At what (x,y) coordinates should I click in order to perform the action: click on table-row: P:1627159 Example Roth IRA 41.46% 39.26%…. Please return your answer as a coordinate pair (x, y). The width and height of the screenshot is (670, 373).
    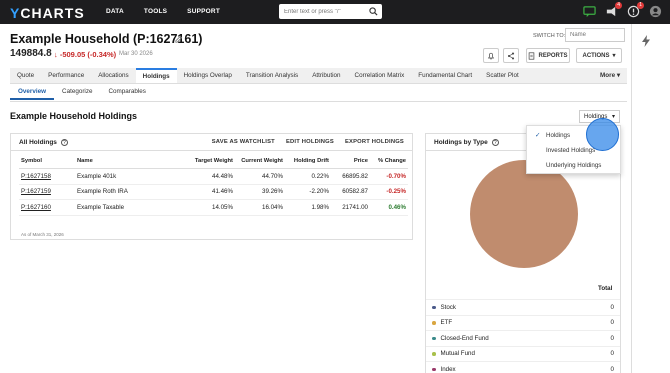
    Looking at the image, I should click on (213, 192).